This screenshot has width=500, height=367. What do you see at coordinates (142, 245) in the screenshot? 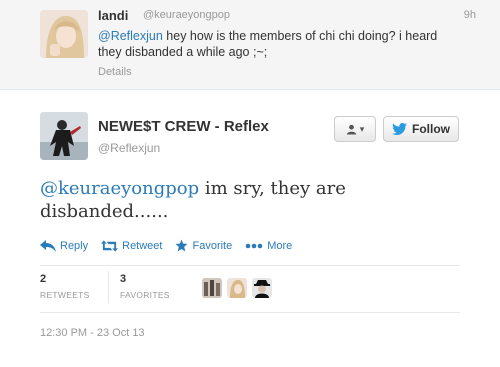
I see `retweet-label: Retweet` at bounding box center [142, 245].